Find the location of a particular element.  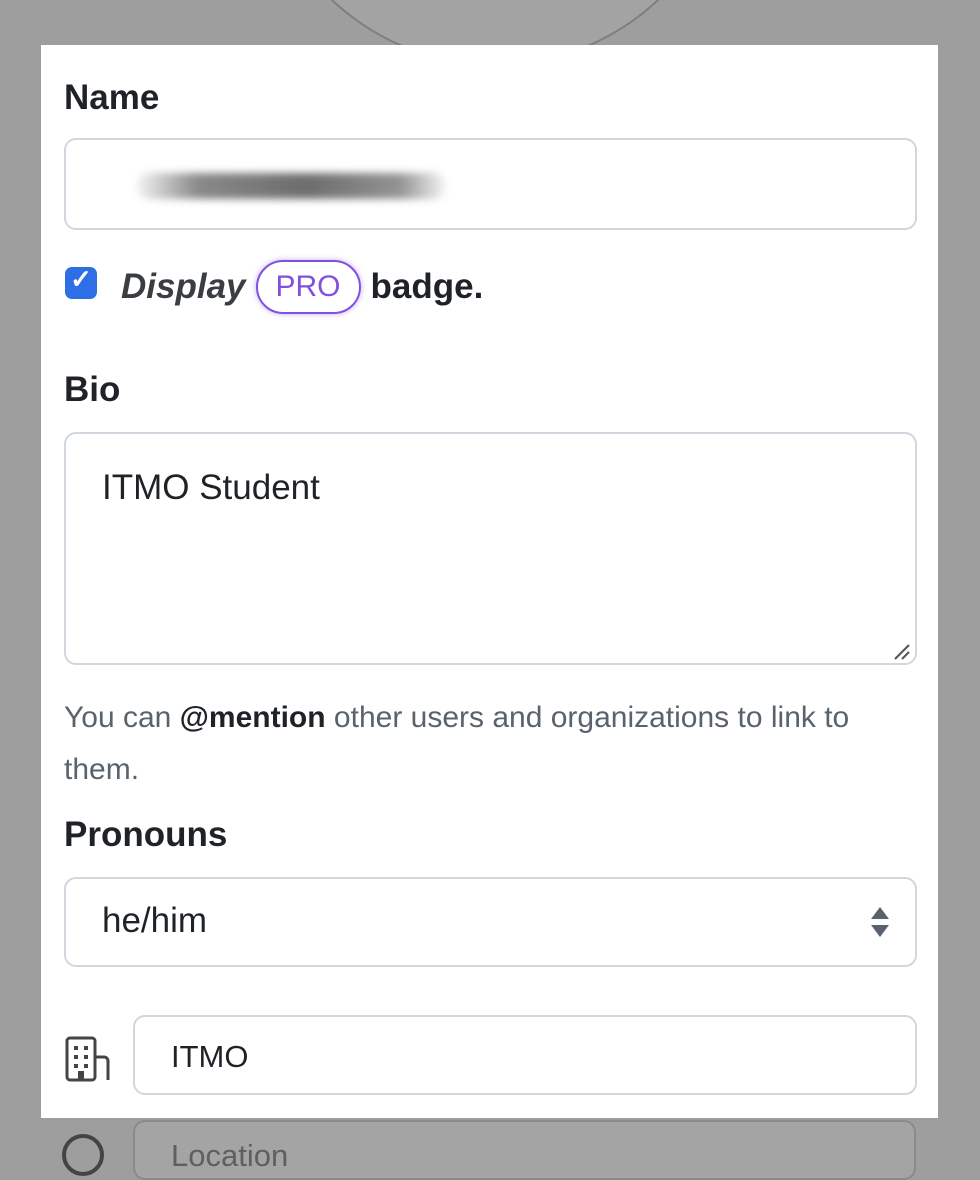

hint-mention: @mention is located at coordinates (252, 717).